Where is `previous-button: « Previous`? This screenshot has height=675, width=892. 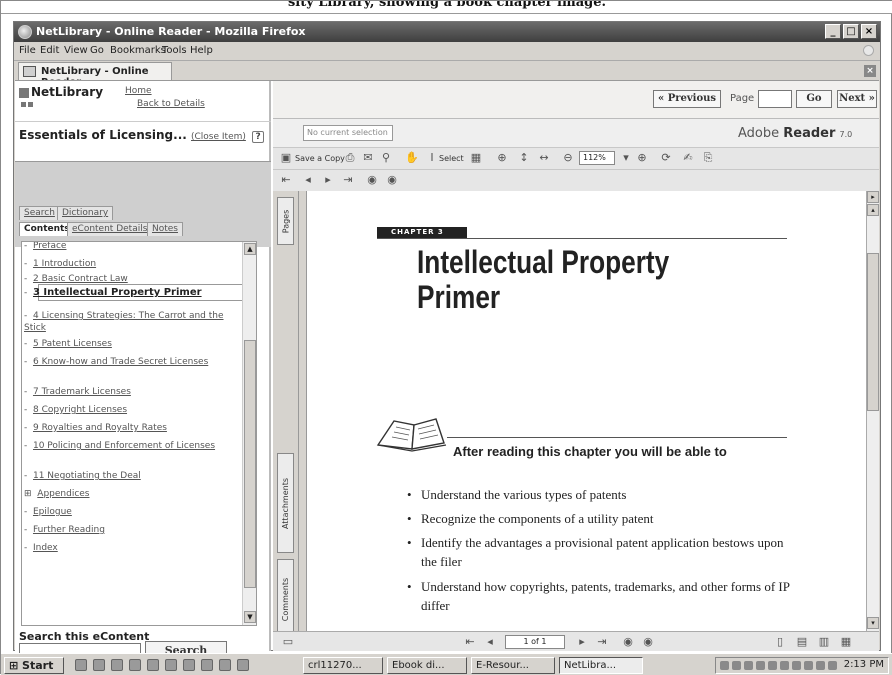
previous-button: « Previous is located at coordinates (687, 99).